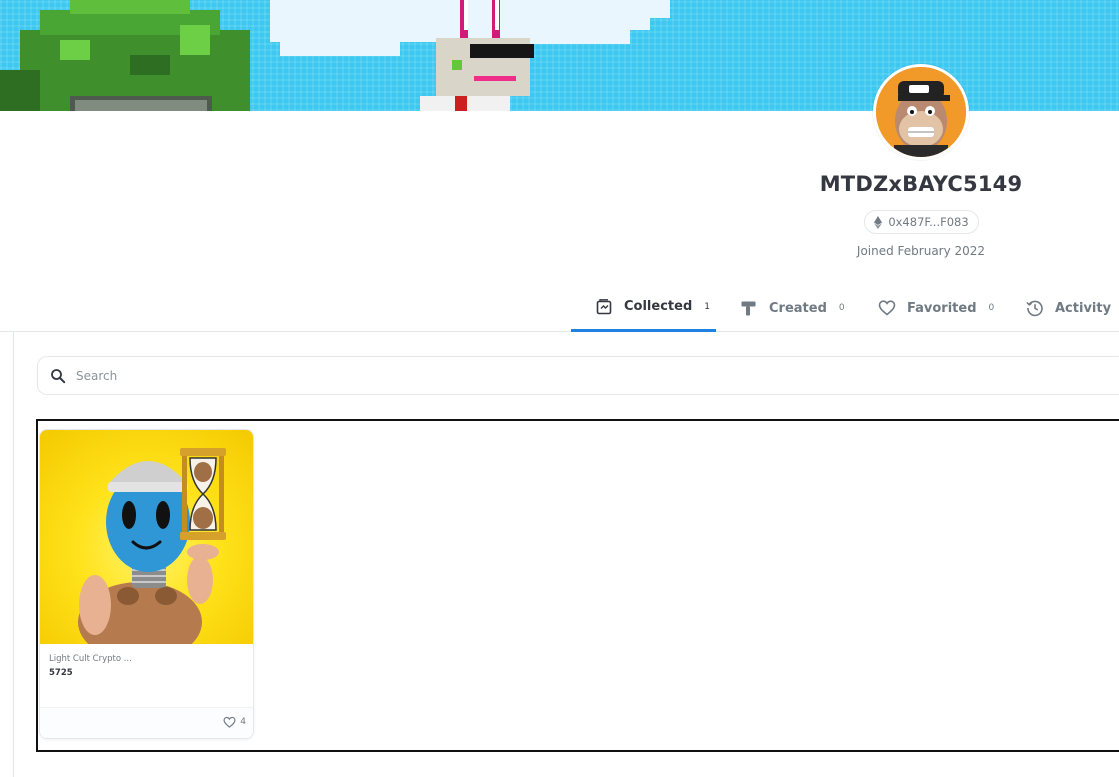 Image resolution: width=1119 pixels, height=777 pixels. I want to click on lightbulb-character-artwork, so click(152, 546).